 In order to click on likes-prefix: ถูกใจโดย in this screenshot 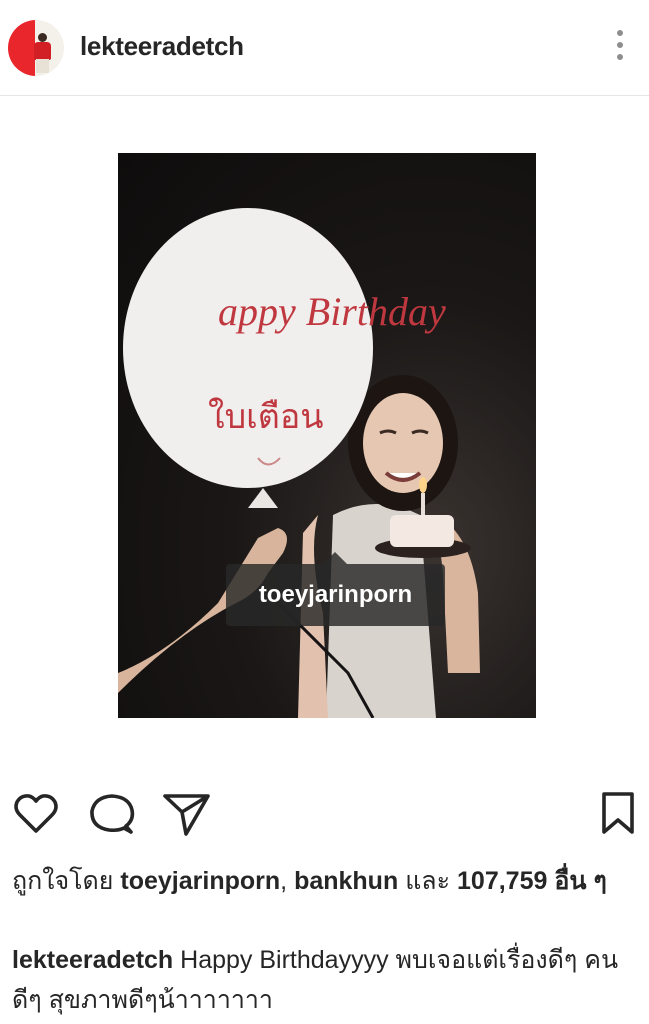, I will do `click(63, 881)`.